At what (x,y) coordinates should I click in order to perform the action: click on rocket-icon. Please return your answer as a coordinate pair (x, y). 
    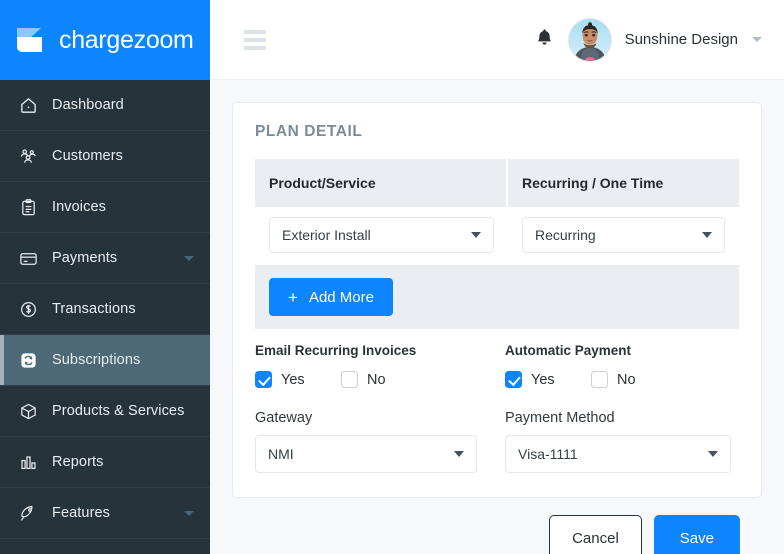
    Looking at the image, I should click on (28, 513).